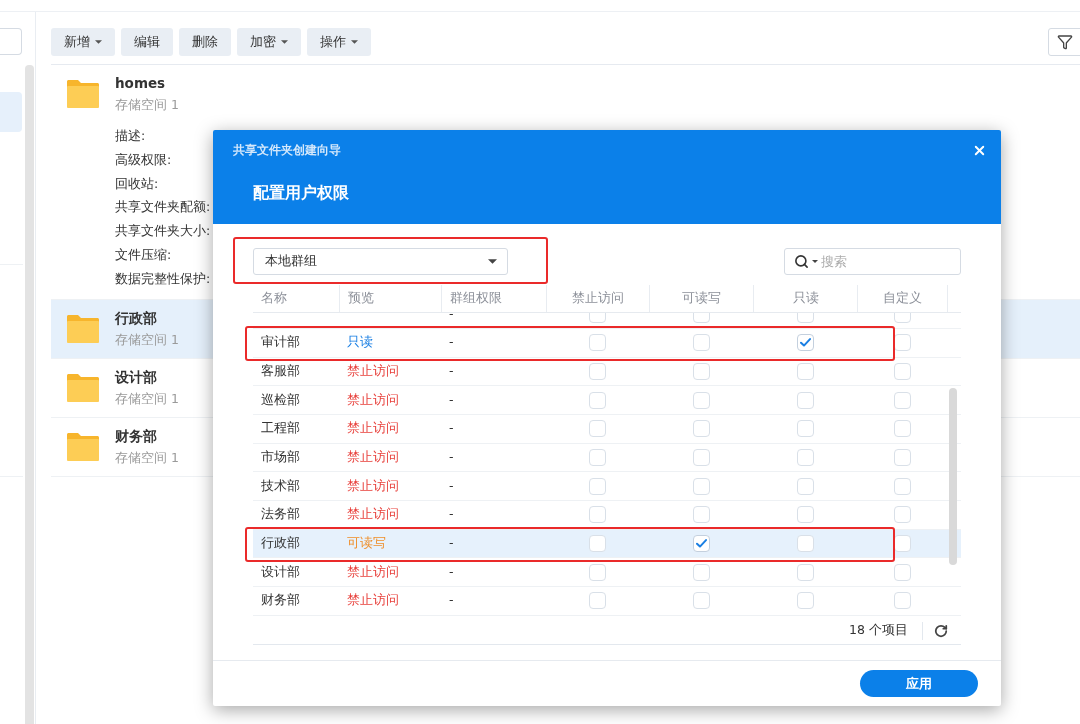 This screenshot has width=1080, height=724. Describe the element at coordinates (941, 630) in the screenshot. I see `refresh-button` at that location.